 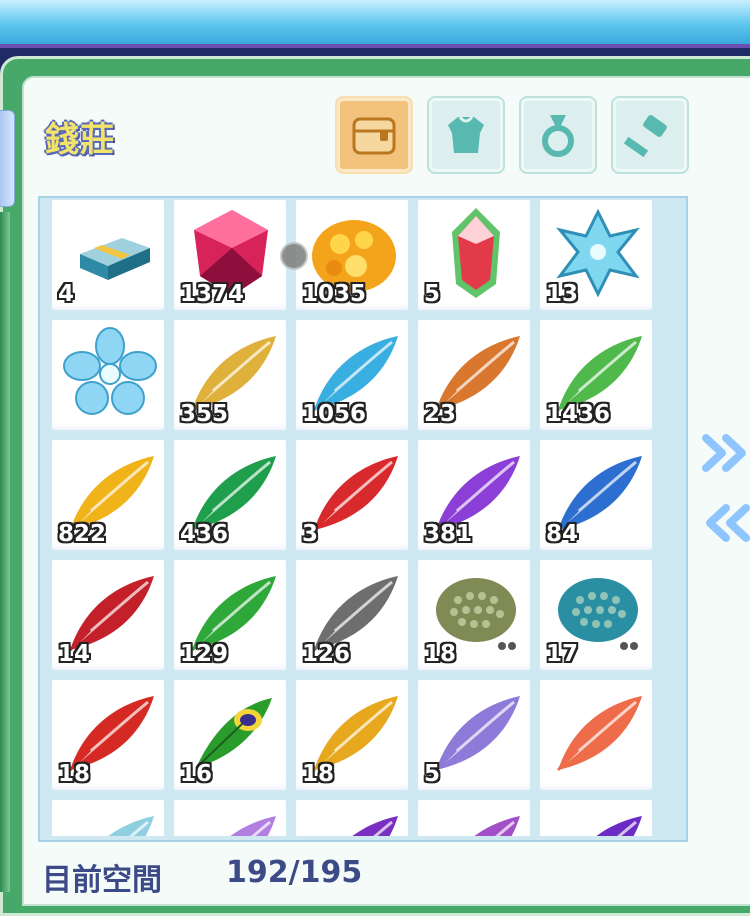 I want to click on tab-armor, so click(x=466, y=135).